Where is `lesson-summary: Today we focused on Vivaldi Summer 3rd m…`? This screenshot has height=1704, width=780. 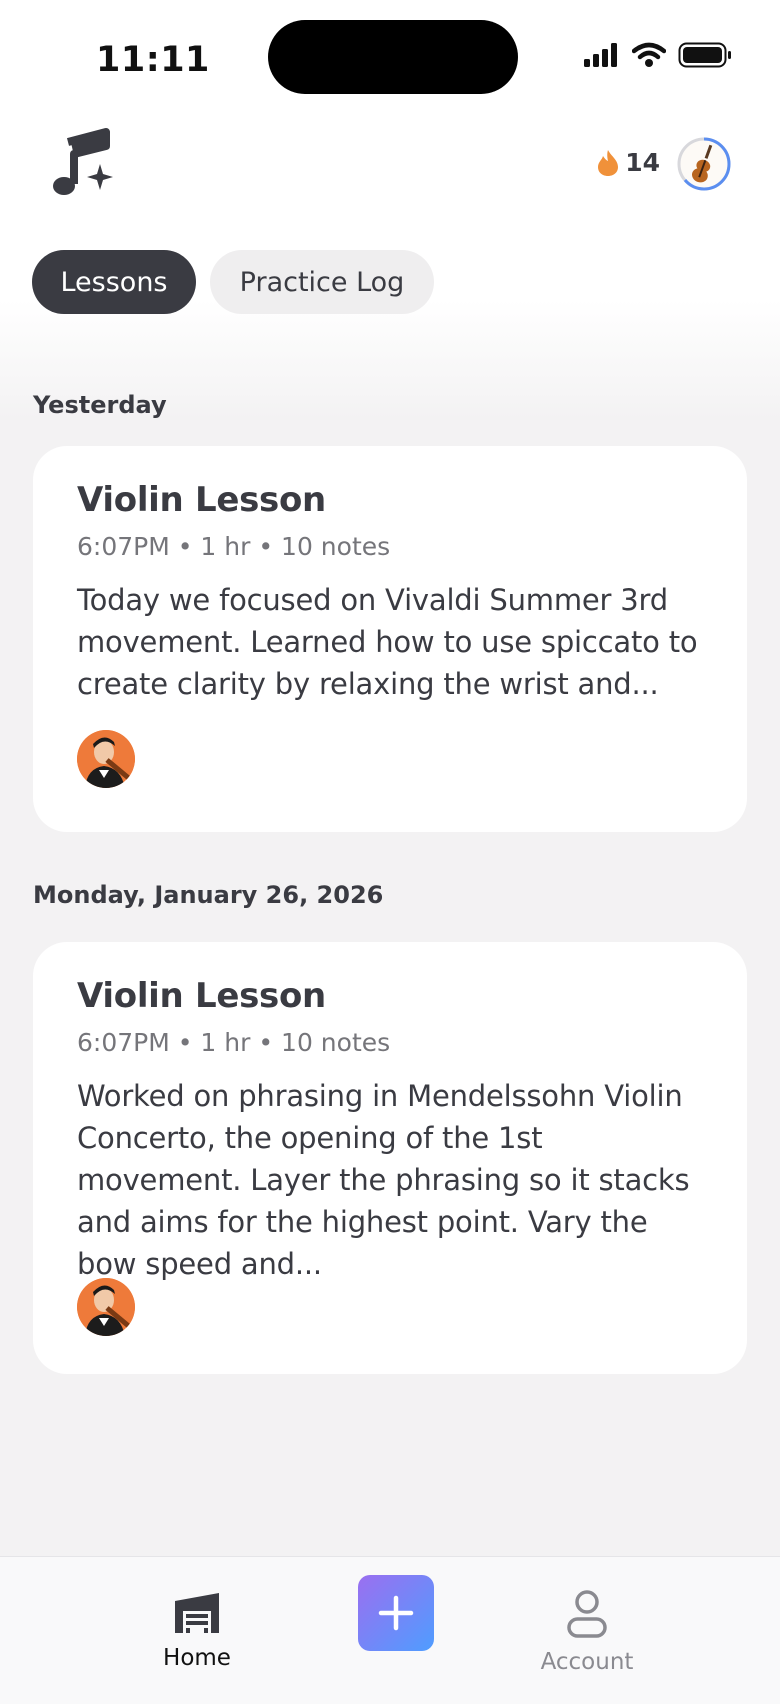
lesson-summary: Today we focused on Vivaldi Summer 3rd m… is located at coordinates (387, 642).